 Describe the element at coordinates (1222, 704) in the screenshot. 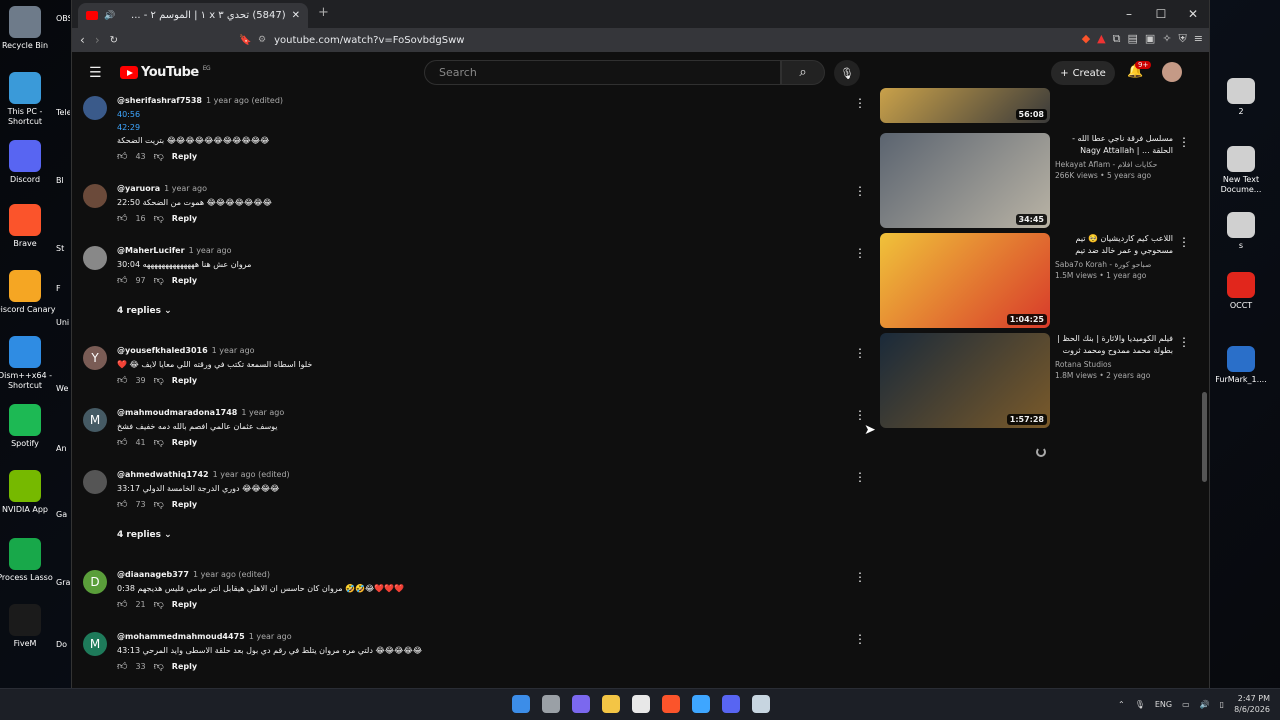

I see `battery-icon: ▯` at that location.